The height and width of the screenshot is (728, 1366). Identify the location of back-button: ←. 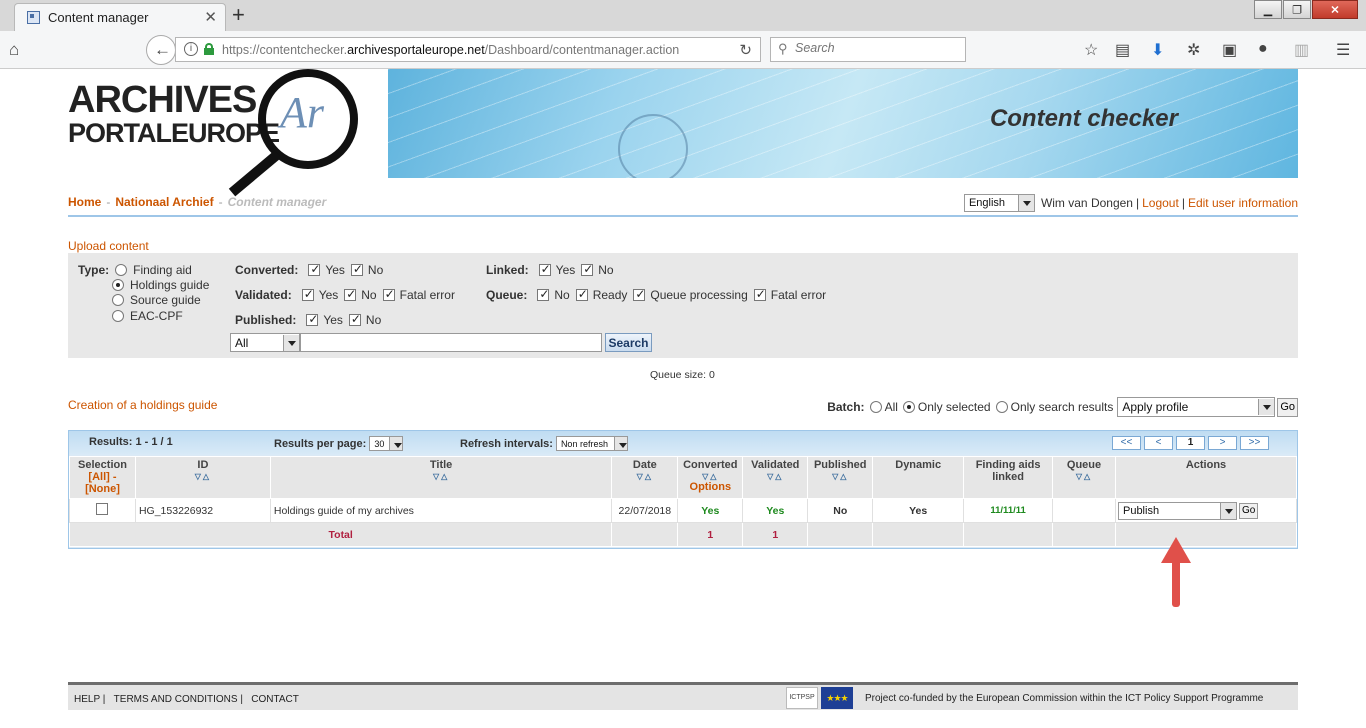
(161, 50).